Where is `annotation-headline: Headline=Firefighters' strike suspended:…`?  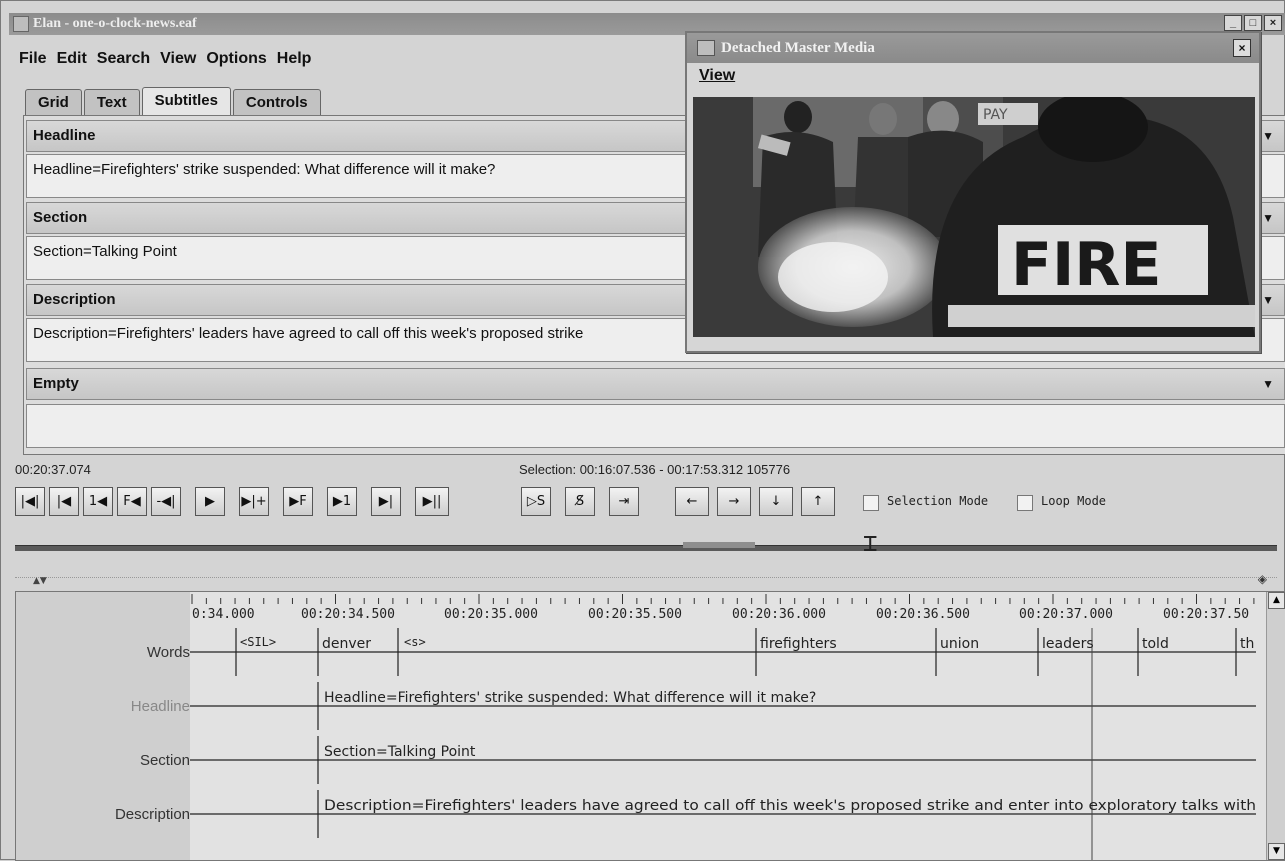 annotation-headline: Headline=Firefighters' strike suspended:… is located at coordinates (570, 698).